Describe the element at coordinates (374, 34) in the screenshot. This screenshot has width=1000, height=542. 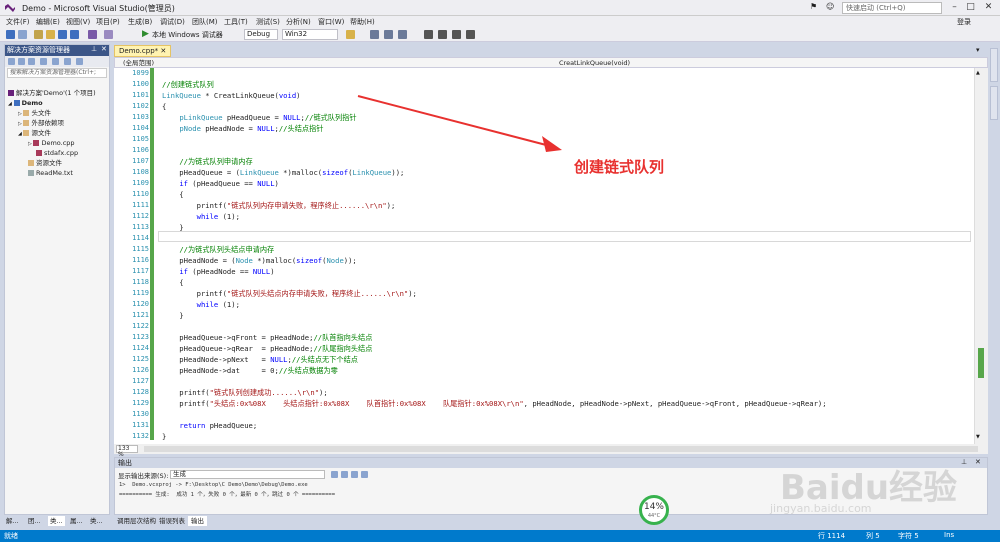
I see `format-icon` at that location.